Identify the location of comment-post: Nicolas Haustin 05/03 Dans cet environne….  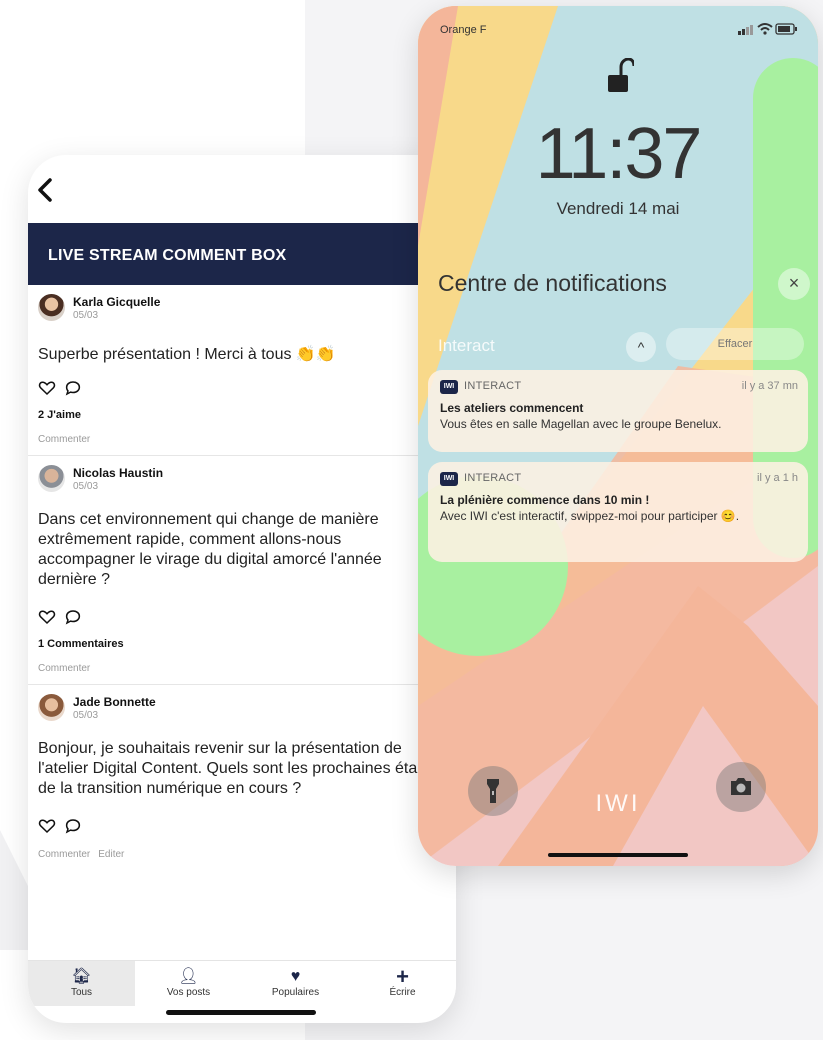
(242, 570).